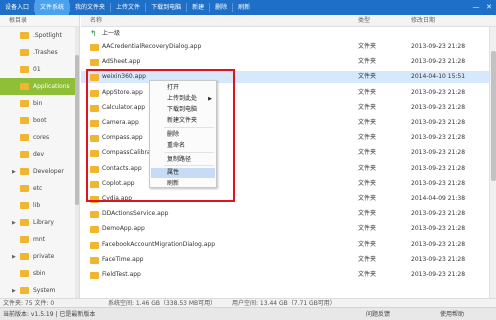 This screenshot has height=320, width=496. I want to click on context-menu-item: 上传到此处 ▶, so click(183, 99).